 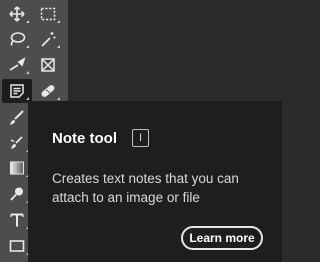 What do you see at coordinates (84, 138) in the screenshot?
I see `tooltip-title: Note tool` at bounding box center [84, 138].